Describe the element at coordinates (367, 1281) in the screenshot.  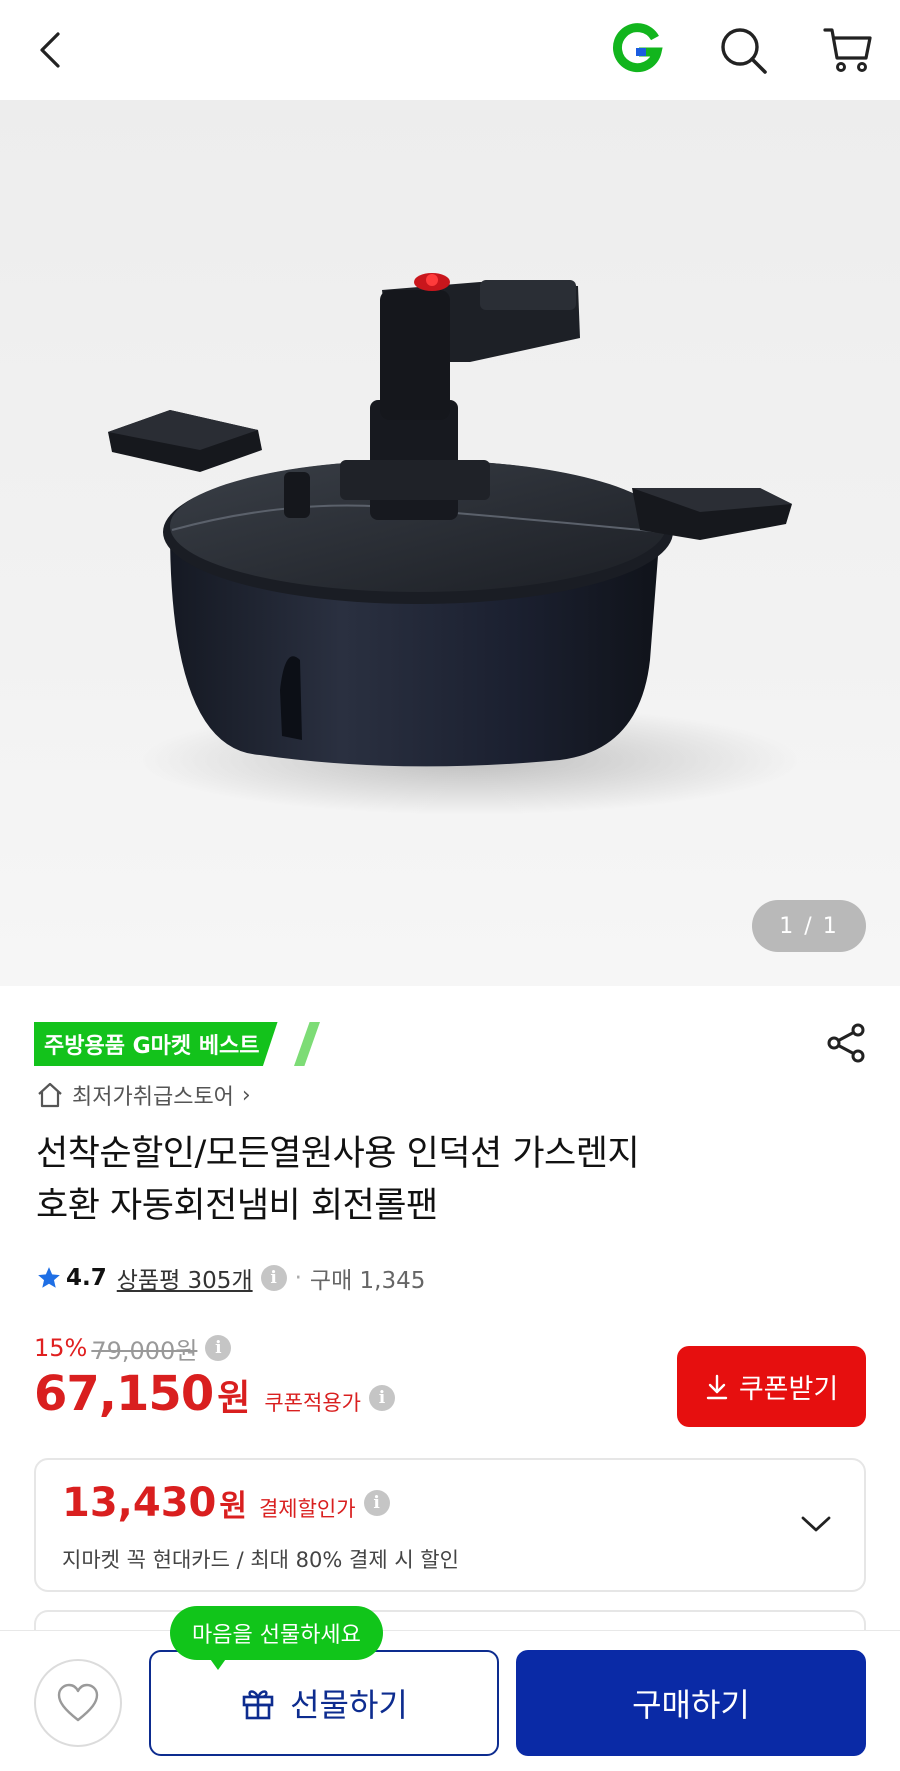
I see `purchase-count: 구매 1,345` at that location.